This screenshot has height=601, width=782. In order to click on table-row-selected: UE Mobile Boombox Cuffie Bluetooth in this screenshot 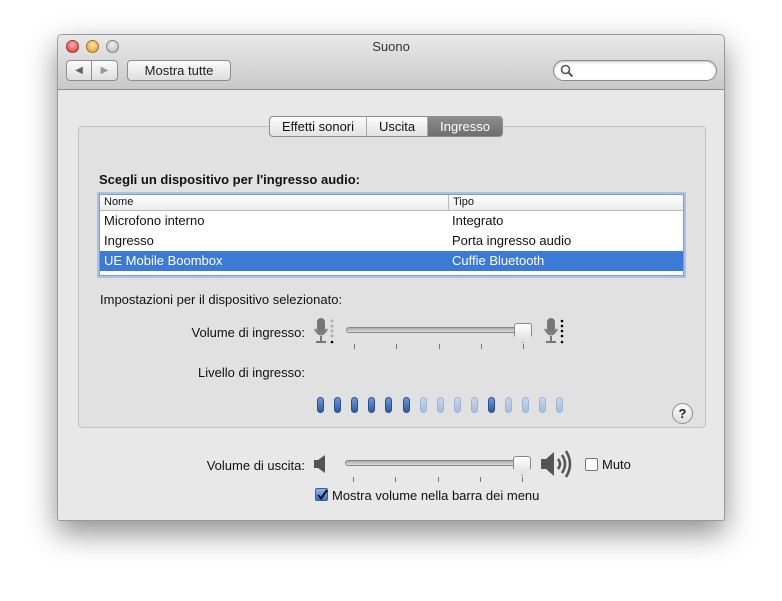, I will do `click(391, 261)`.